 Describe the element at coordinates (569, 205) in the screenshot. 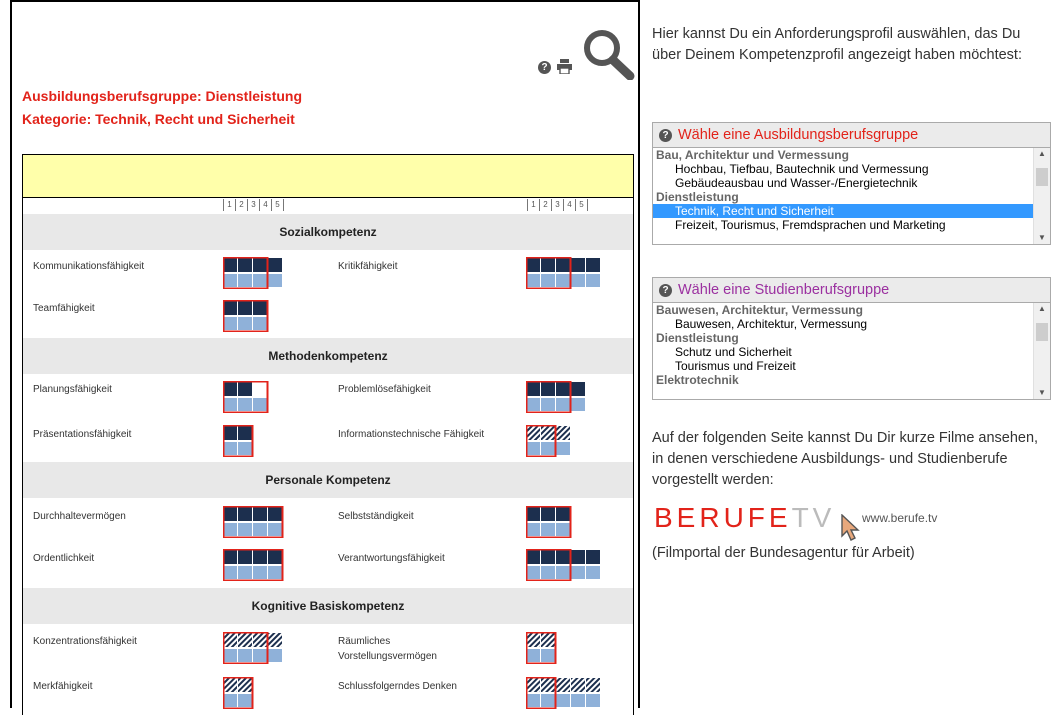

I see `scale-mark: 4` at that location.